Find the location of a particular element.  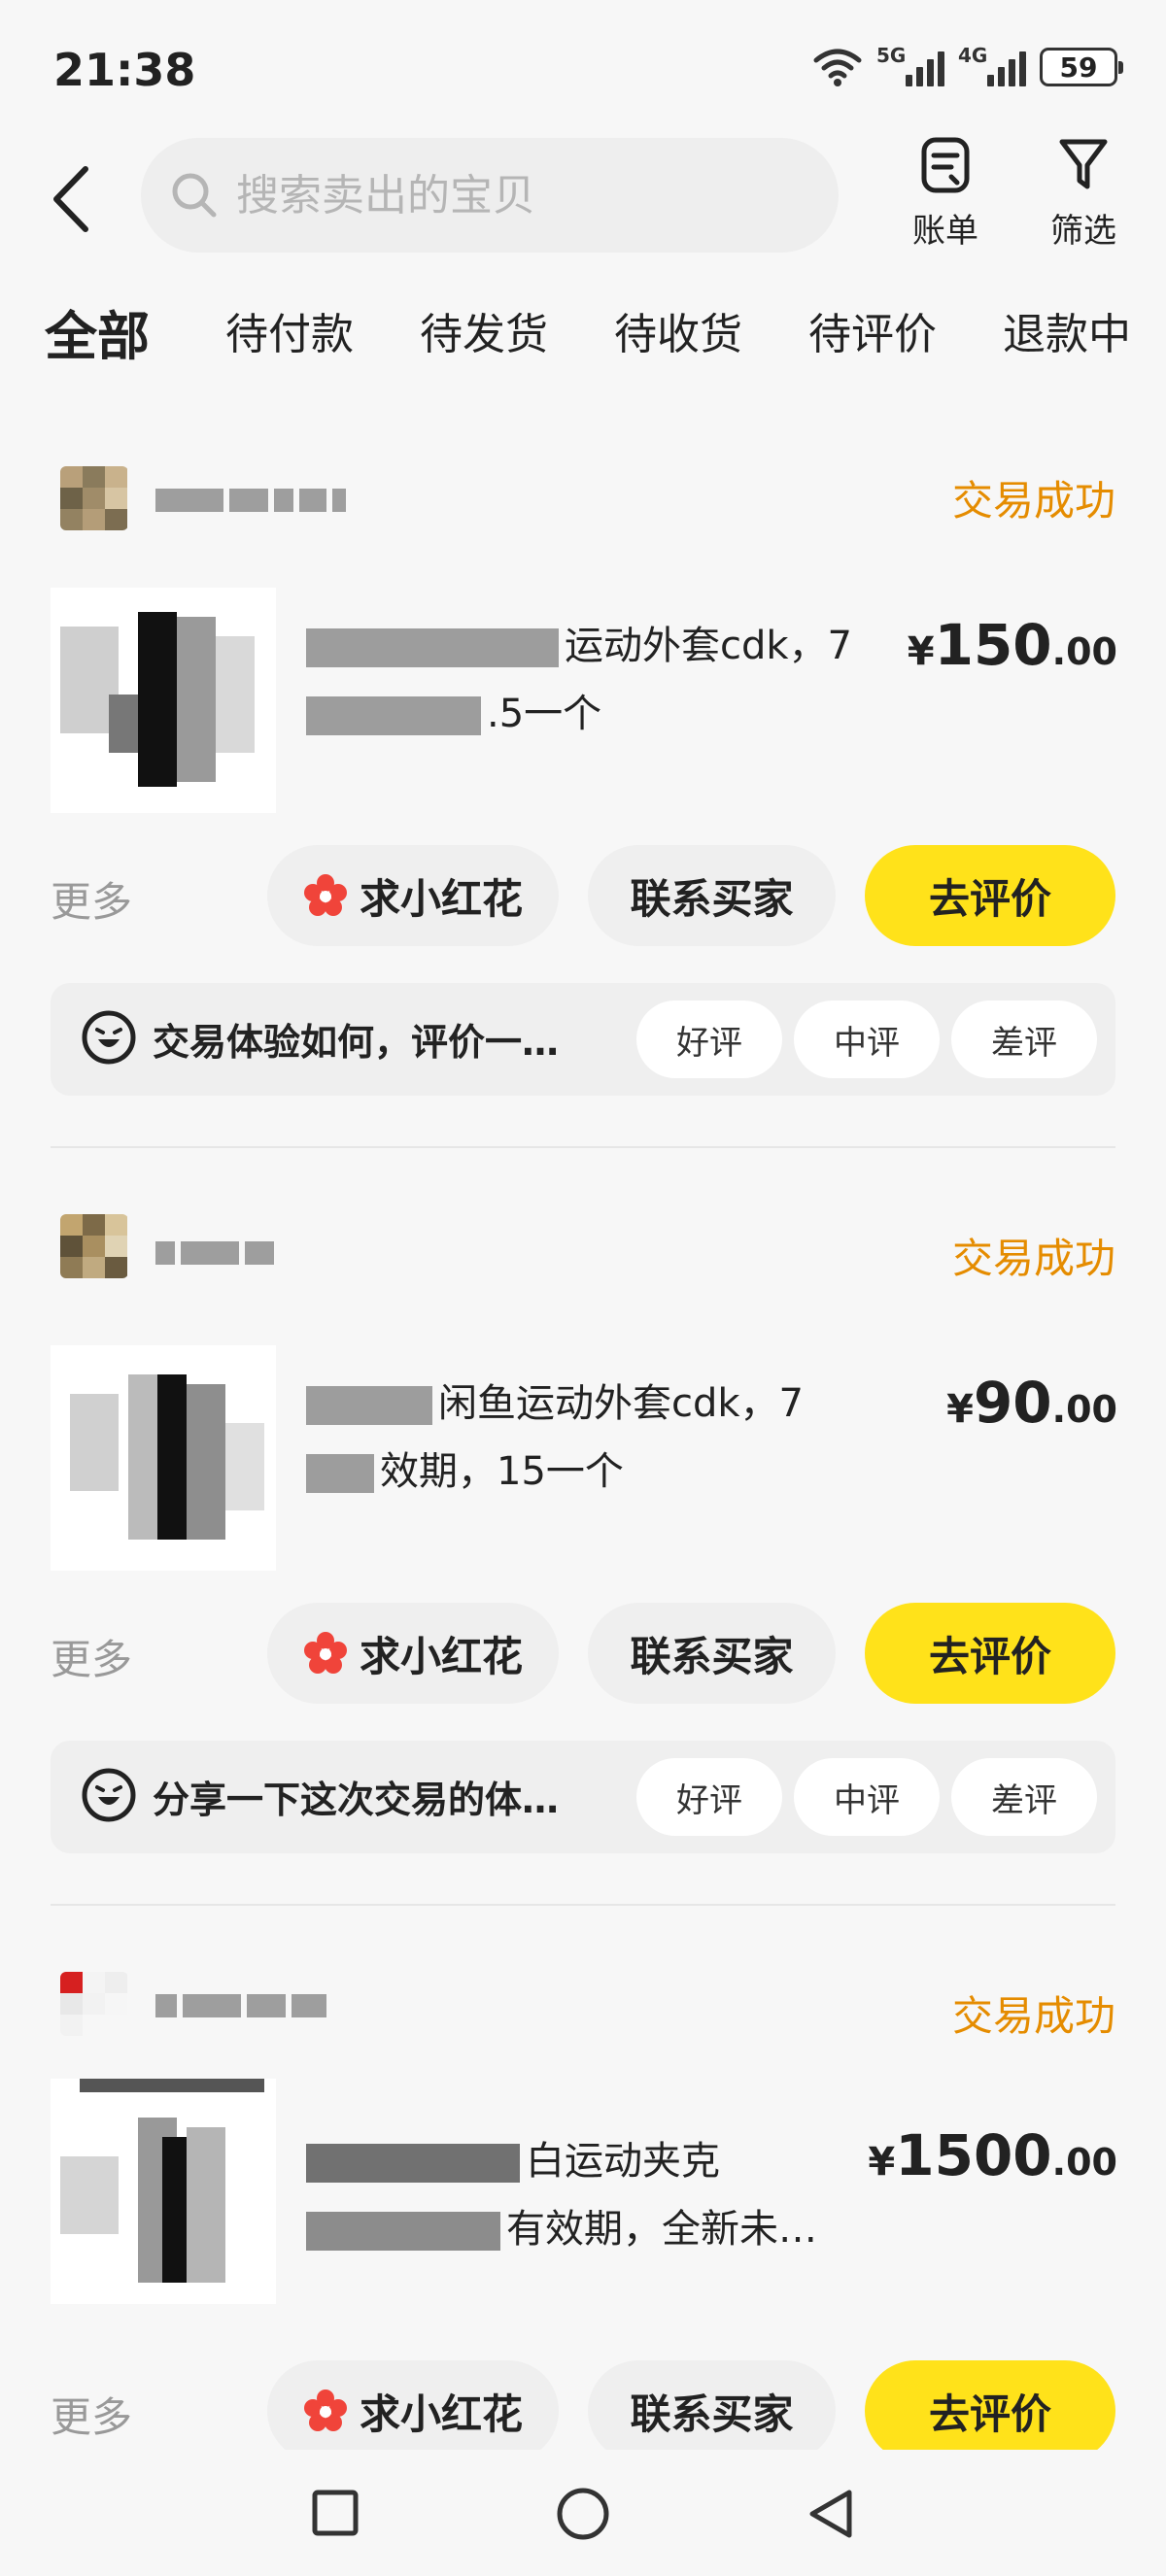

signal-4g-icon: 4G is located at coordinates (992, 65).